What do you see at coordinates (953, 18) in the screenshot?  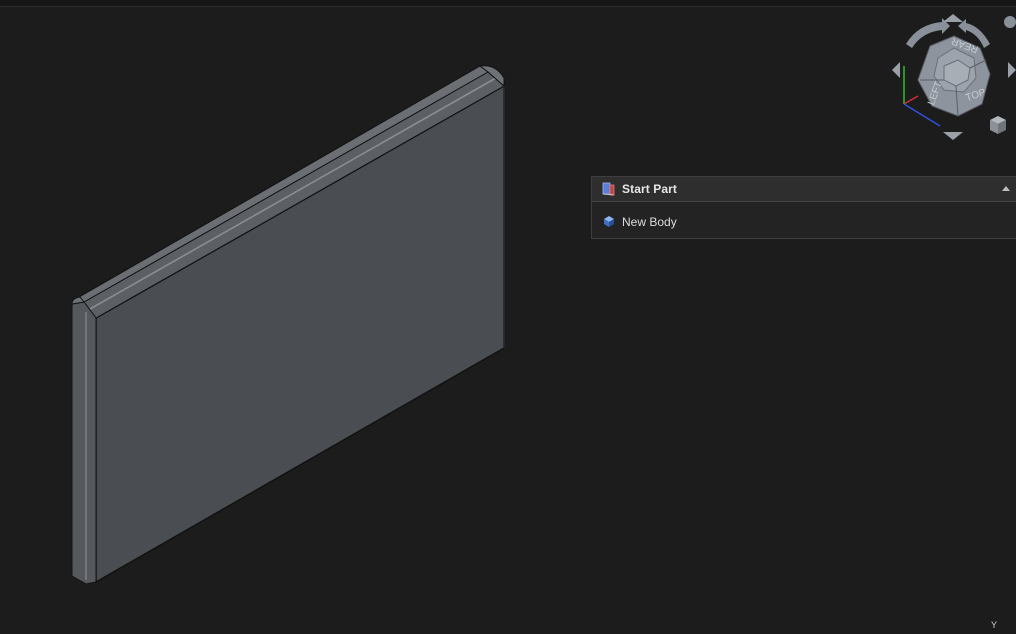 I see `arrow-up-icon` at bounding box center [953, 18].